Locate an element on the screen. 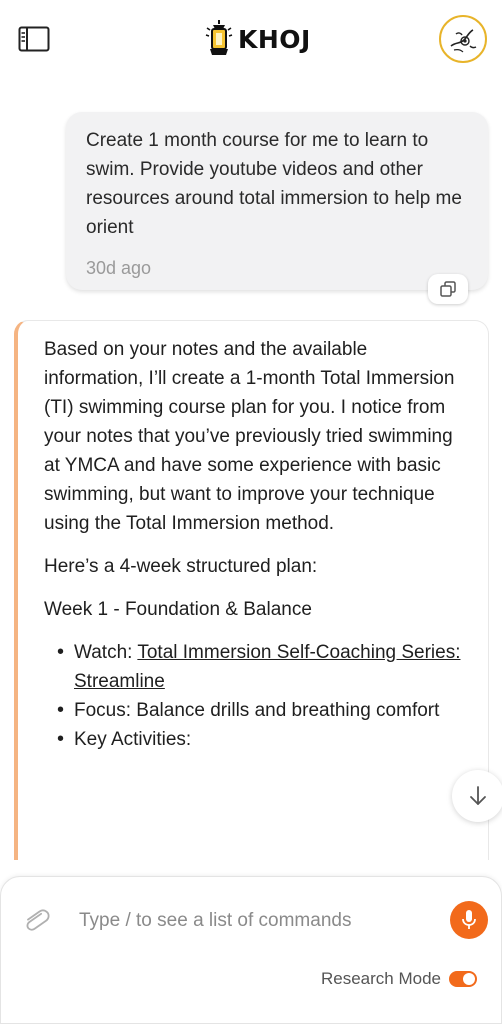  copy-icon is located at coordinates (448, 289).